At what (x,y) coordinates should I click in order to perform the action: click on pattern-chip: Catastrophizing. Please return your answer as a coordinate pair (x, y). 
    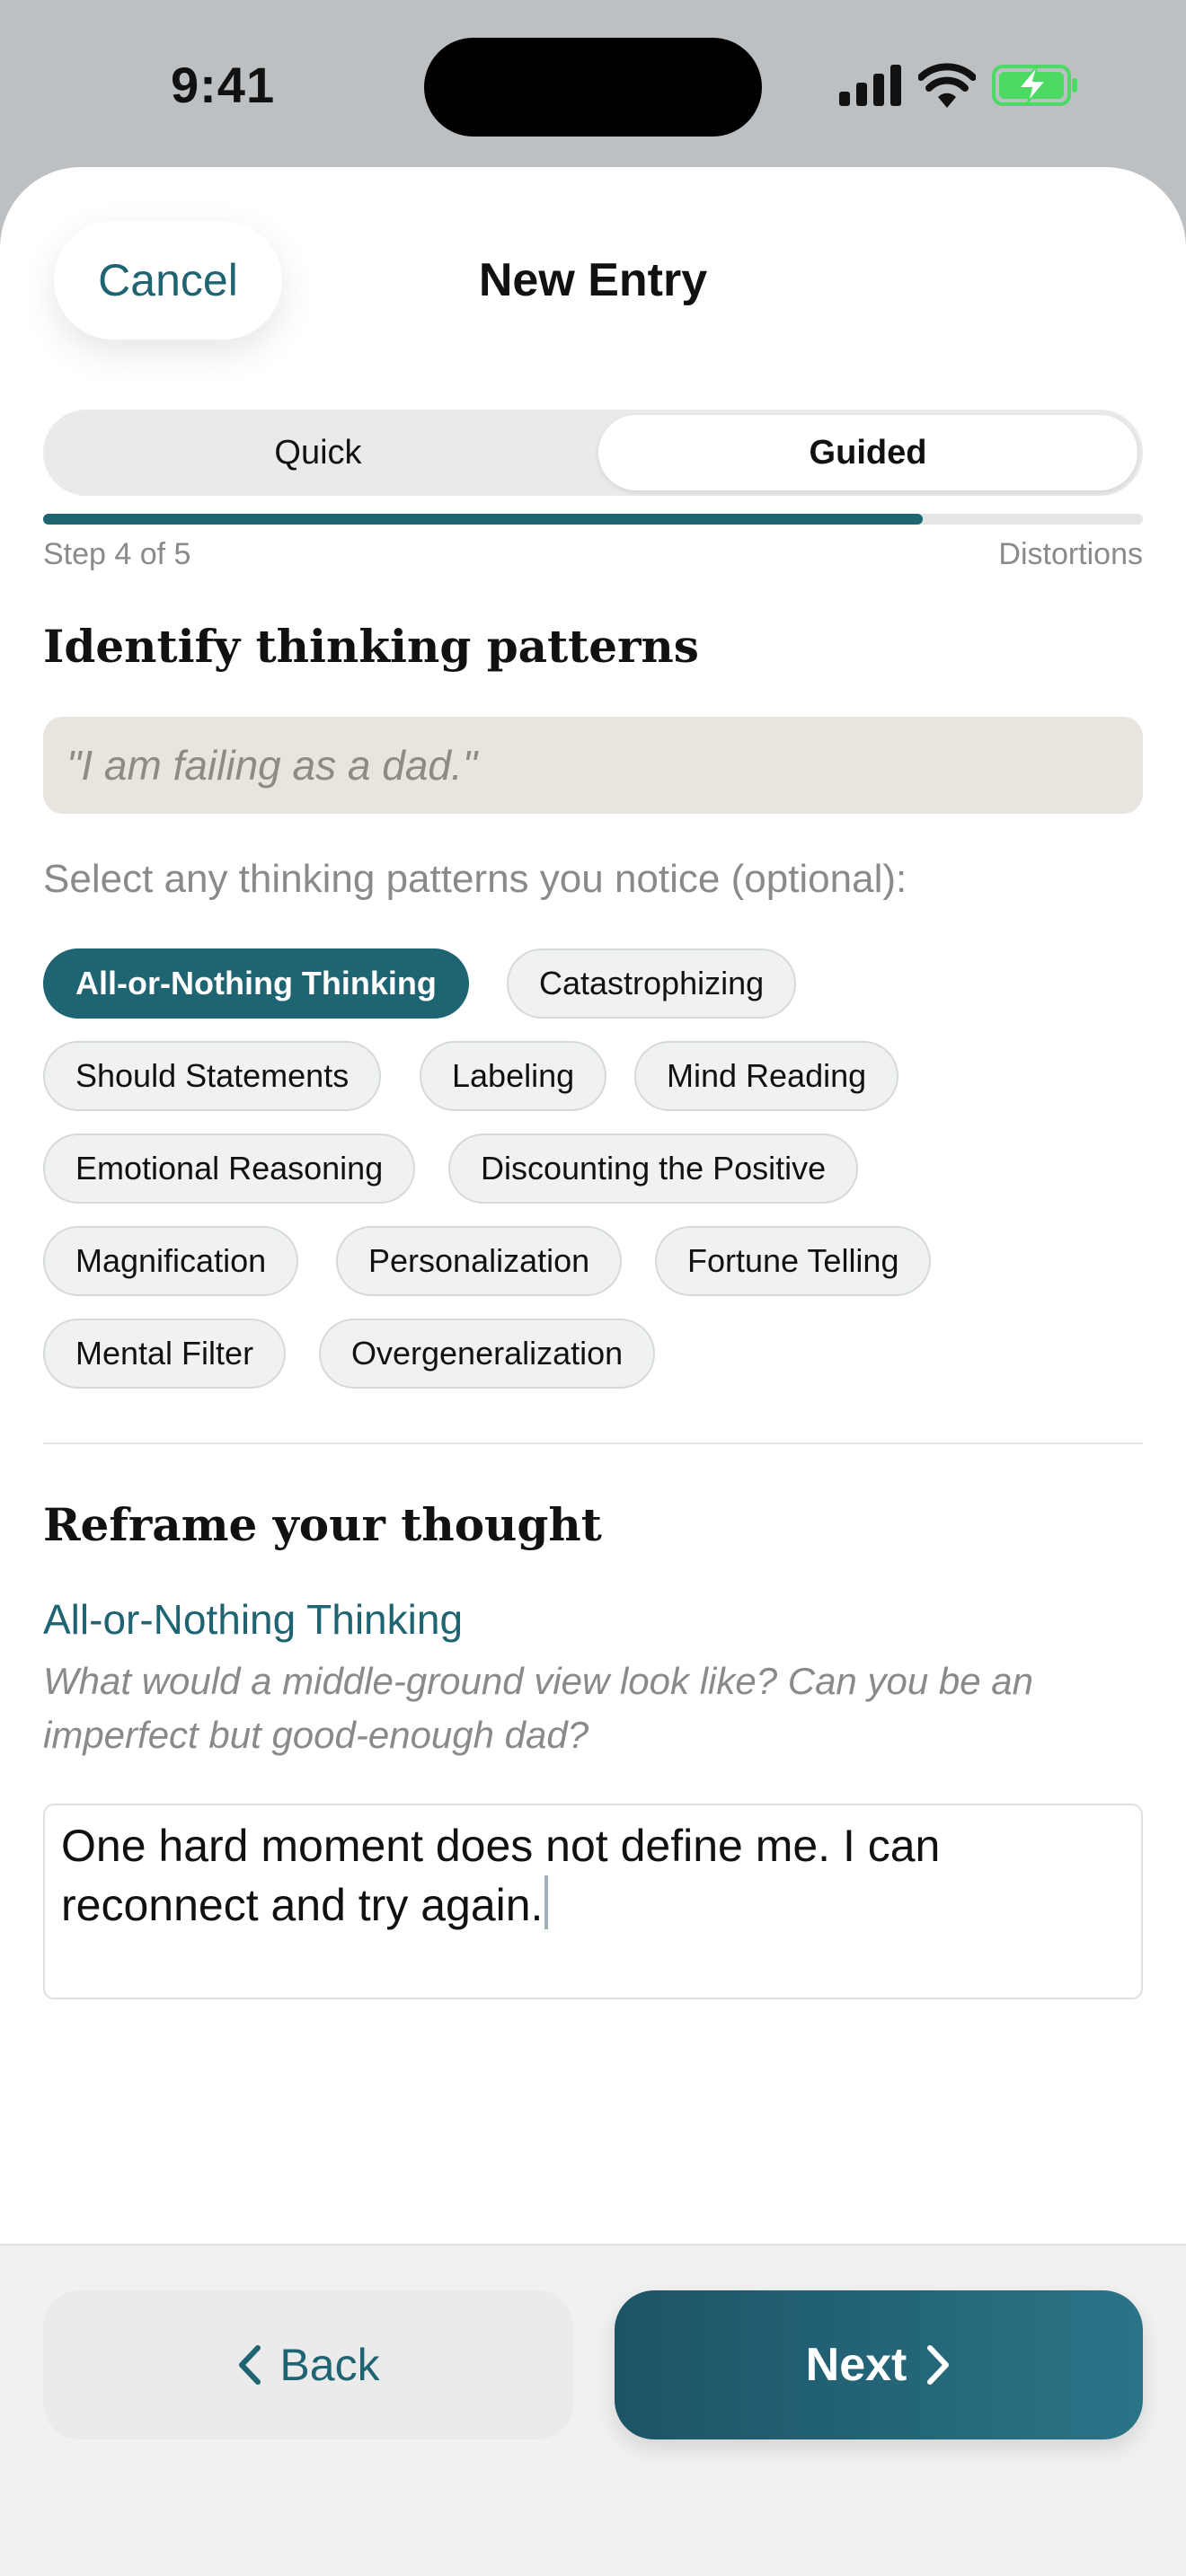
    Looking at the image, I should click on (652, 983).